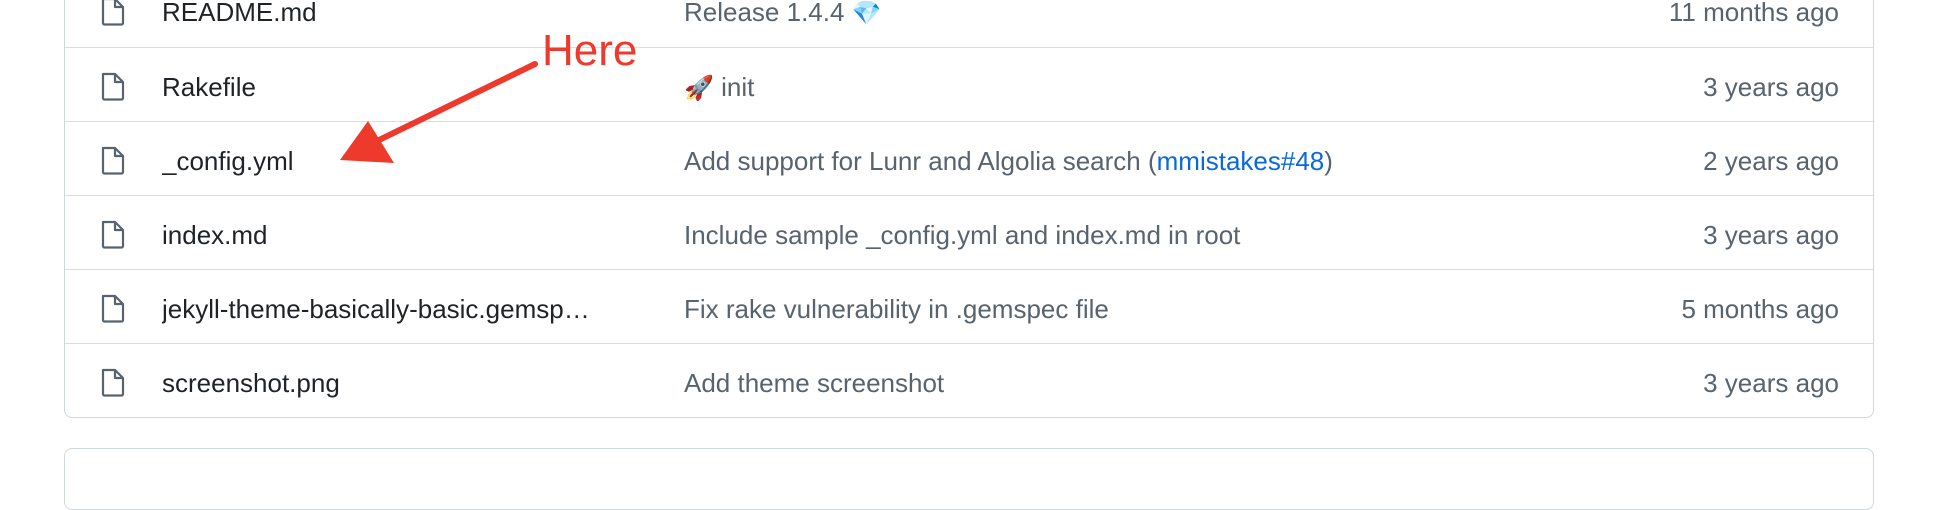 Image resolution: width=1934 pixels, height=510 pixels. Describe the element at coordinates (768, 13) in the screenshot. I see `commit-message-text: Release 1.4.4` at that location.